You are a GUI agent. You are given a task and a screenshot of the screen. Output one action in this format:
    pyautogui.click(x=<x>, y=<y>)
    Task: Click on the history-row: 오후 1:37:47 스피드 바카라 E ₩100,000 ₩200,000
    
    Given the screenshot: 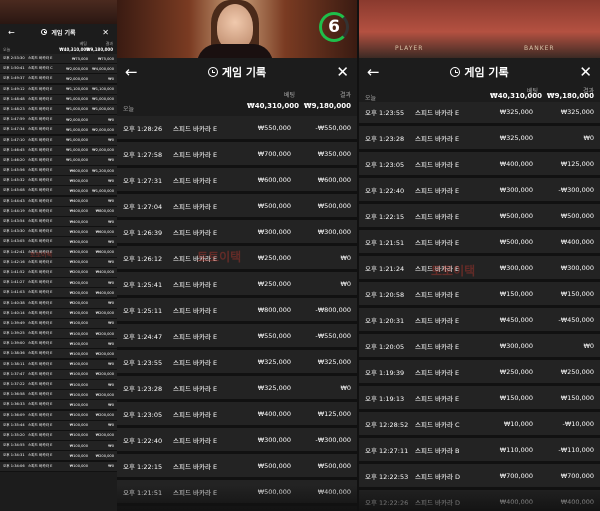 What is the action you would take?
    pyautogui.click(x=58, y=374)
    